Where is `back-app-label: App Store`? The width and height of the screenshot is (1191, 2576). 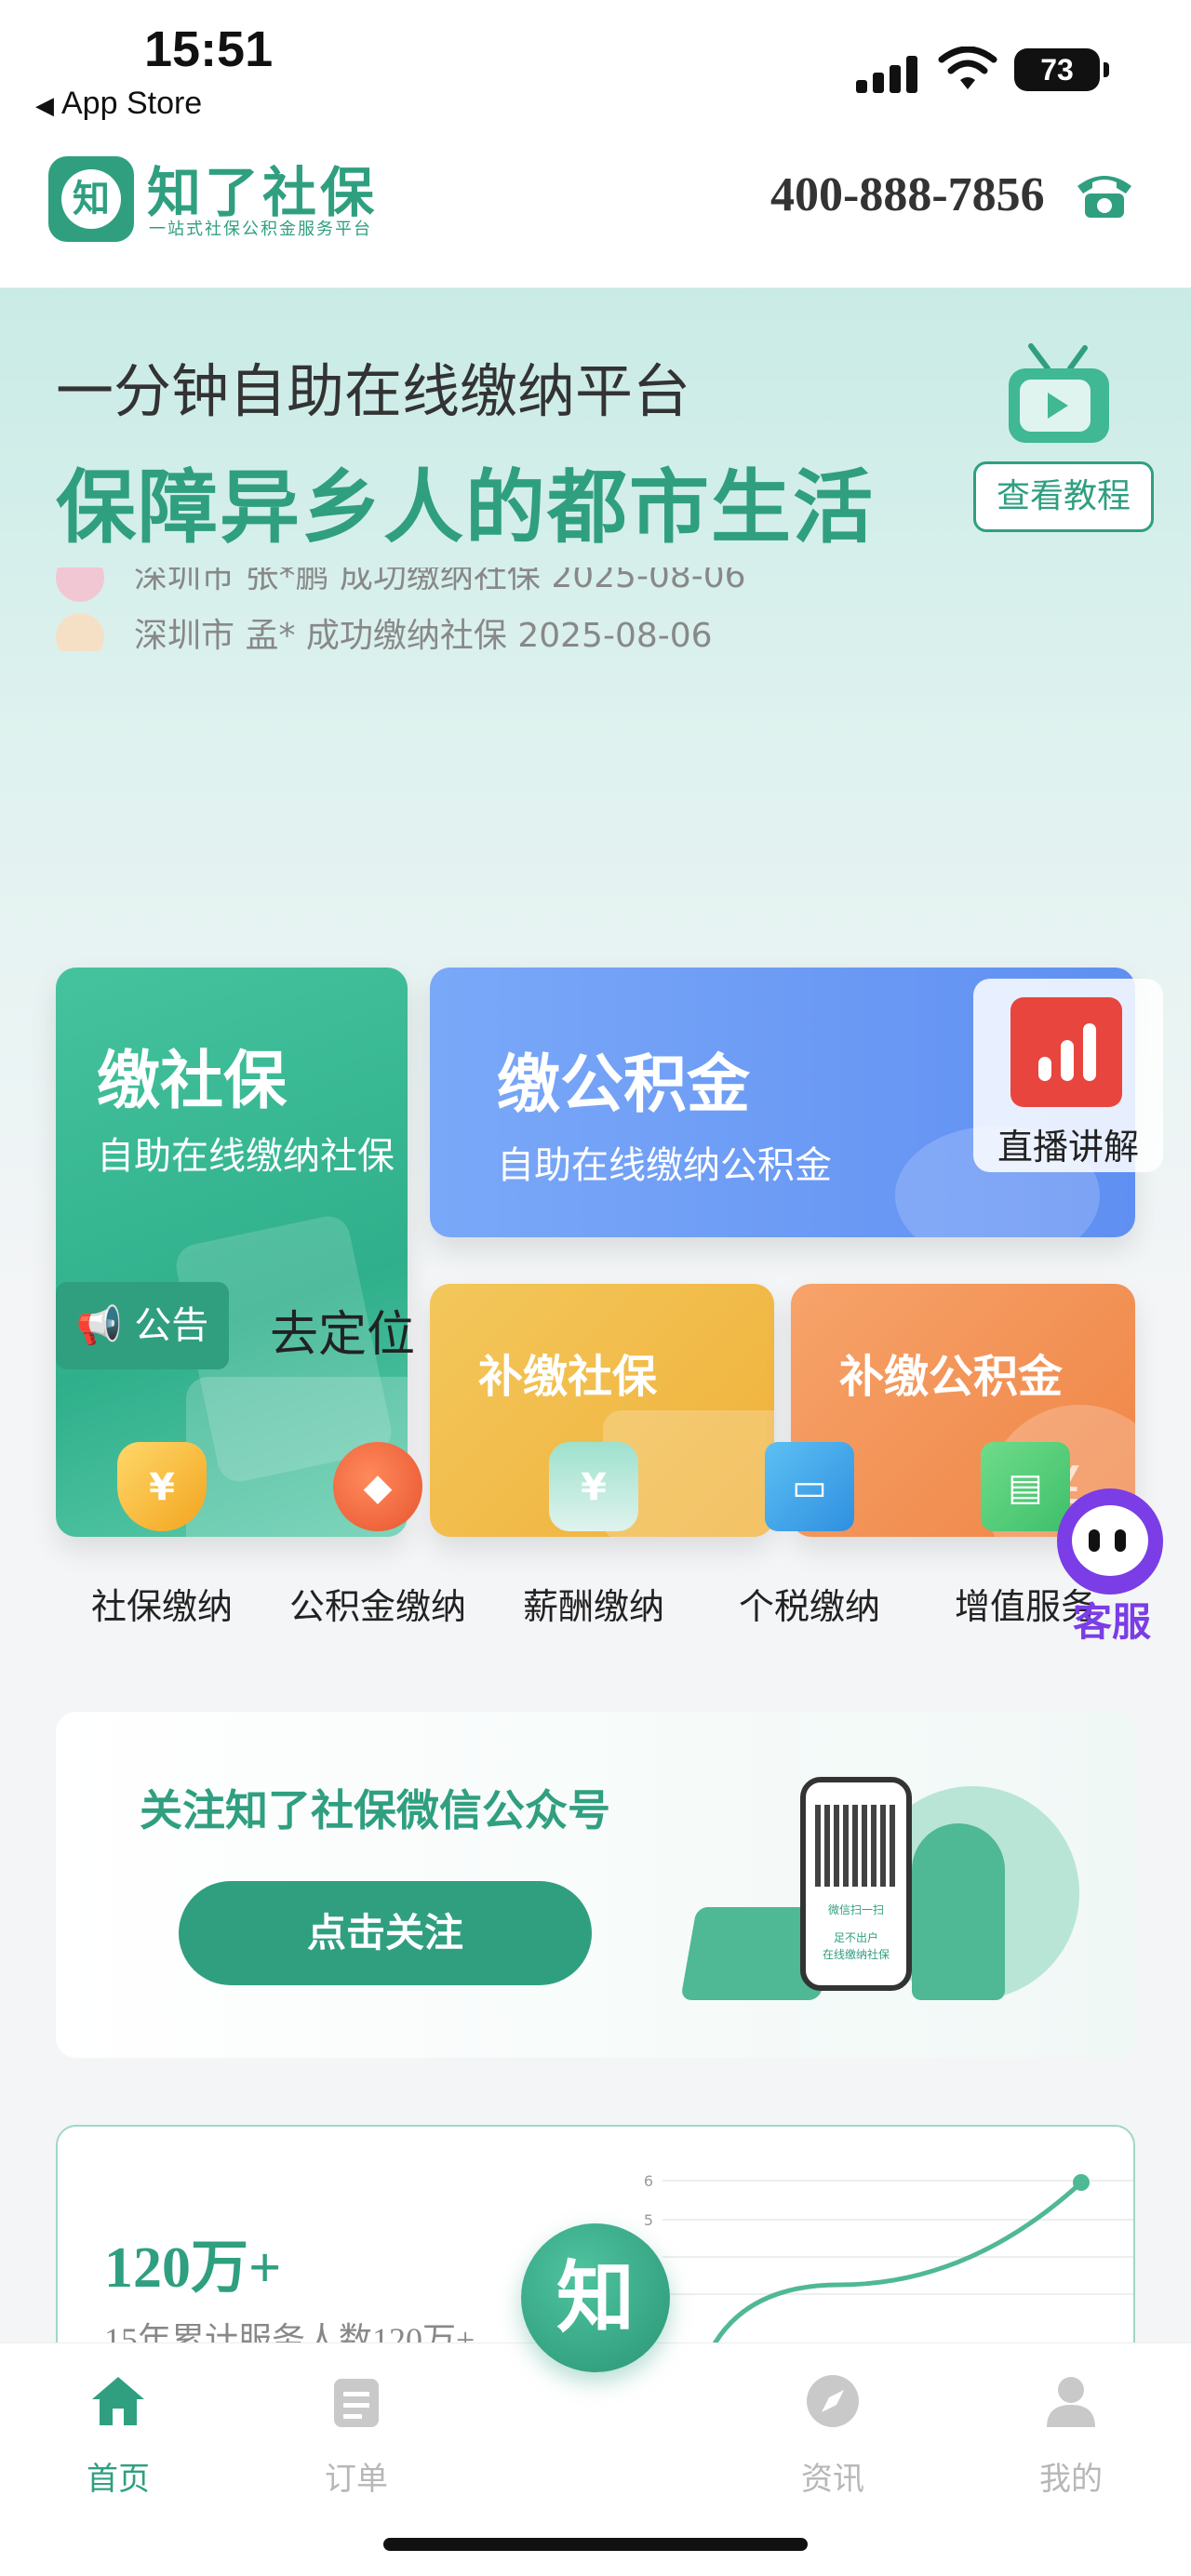 back-app-label: App Store is located at coordinates (132, 103).